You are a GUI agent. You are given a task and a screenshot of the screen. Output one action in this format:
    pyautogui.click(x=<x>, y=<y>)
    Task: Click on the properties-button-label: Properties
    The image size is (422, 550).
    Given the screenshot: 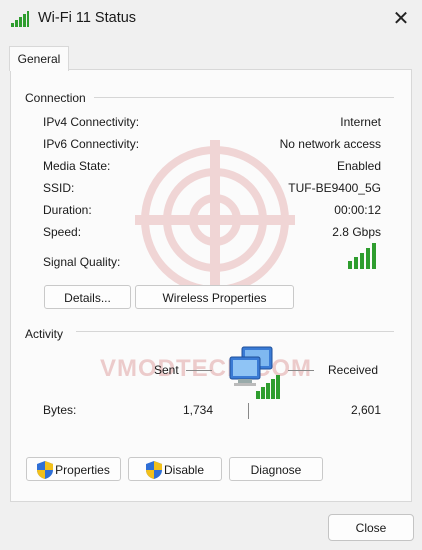 What is the action you would take?
    pyautogui.click(x=82, y=470)
    